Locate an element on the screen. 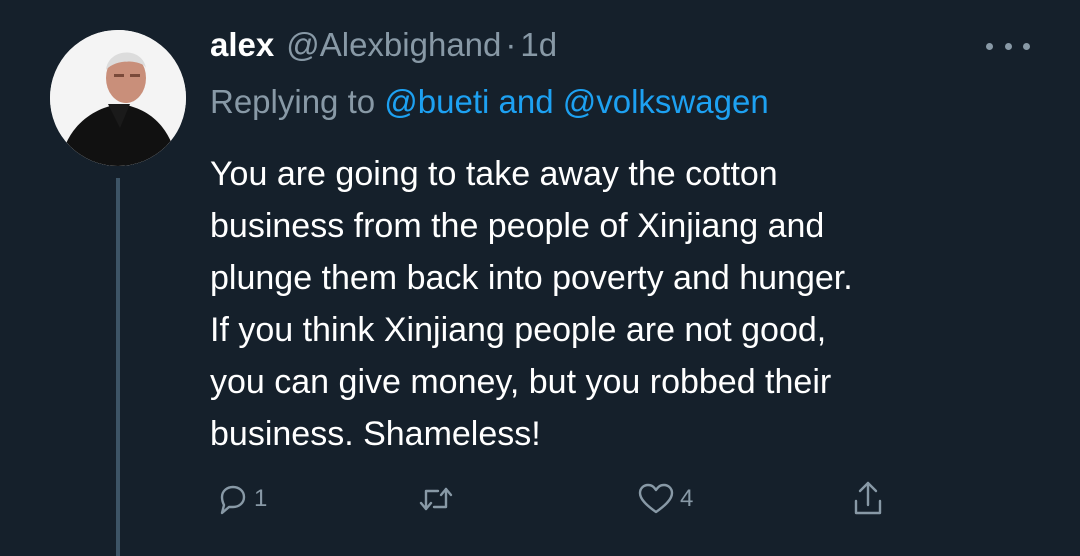  action-bar: 1 4 is located at coordinates (560, 499).